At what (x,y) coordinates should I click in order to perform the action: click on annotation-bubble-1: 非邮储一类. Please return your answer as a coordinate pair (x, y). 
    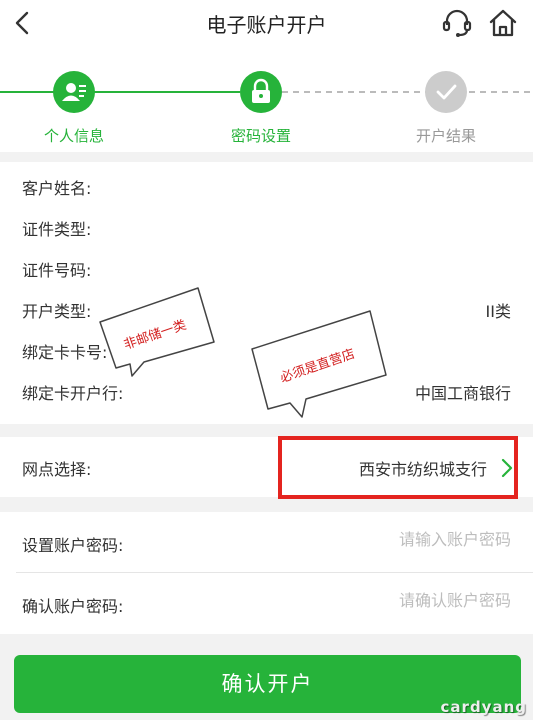
    Looking at the image, I should click on (159, 332).